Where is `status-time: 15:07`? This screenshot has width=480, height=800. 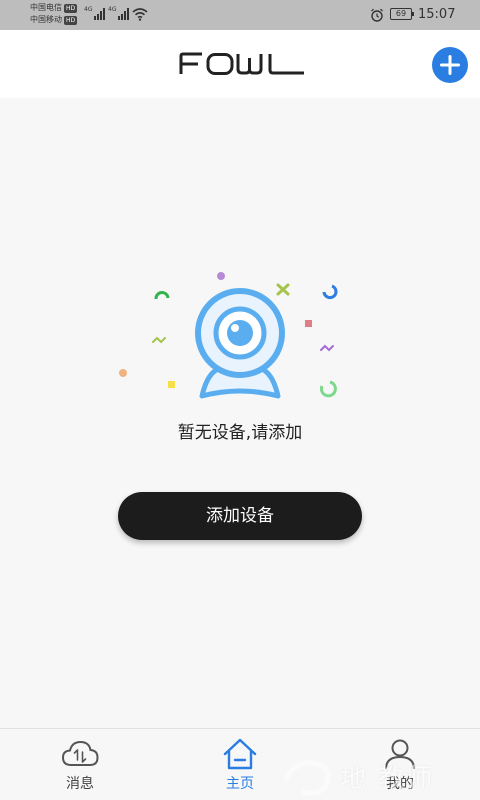 status-time: 15:07 is located at coordinates (437, 14).